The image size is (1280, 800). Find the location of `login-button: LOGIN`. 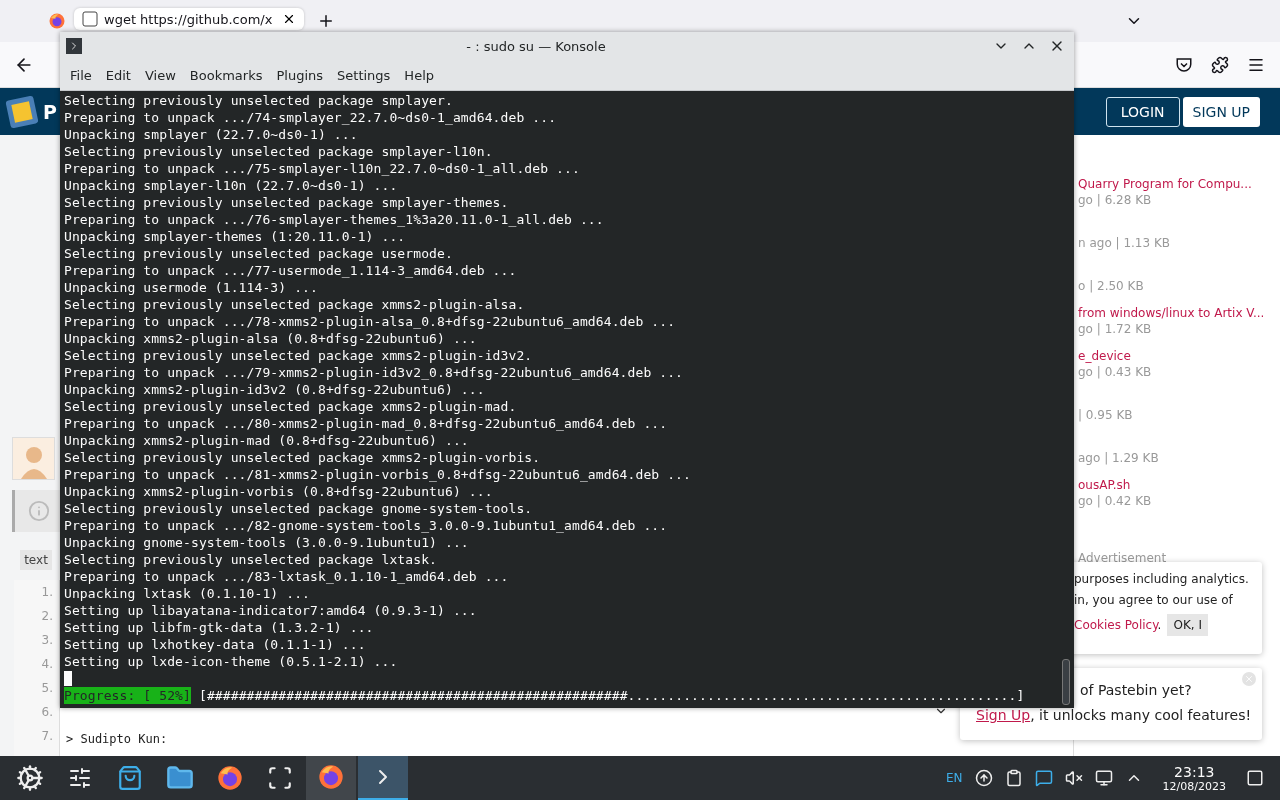

login-button: LOGIN is located at coordinates (1142, 111).